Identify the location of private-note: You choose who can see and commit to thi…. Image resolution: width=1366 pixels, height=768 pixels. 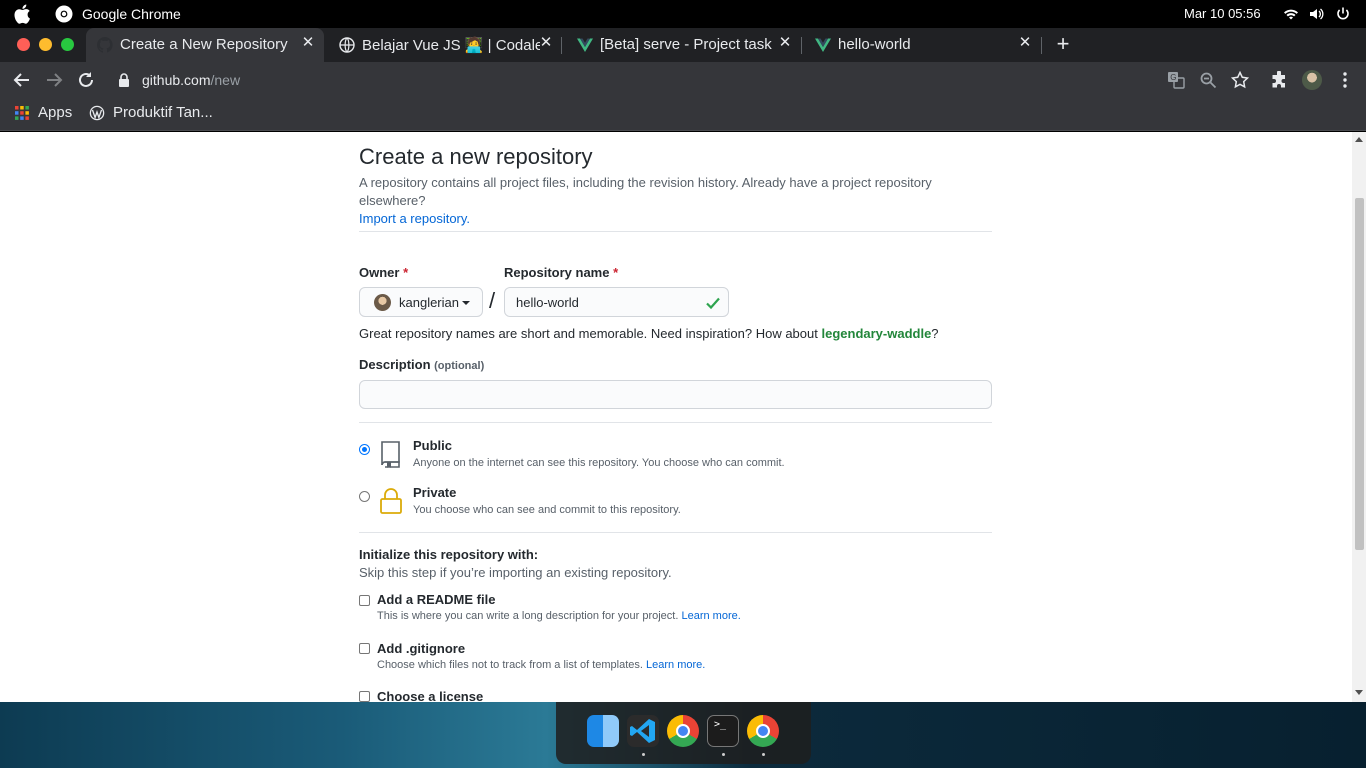
(547, 510).